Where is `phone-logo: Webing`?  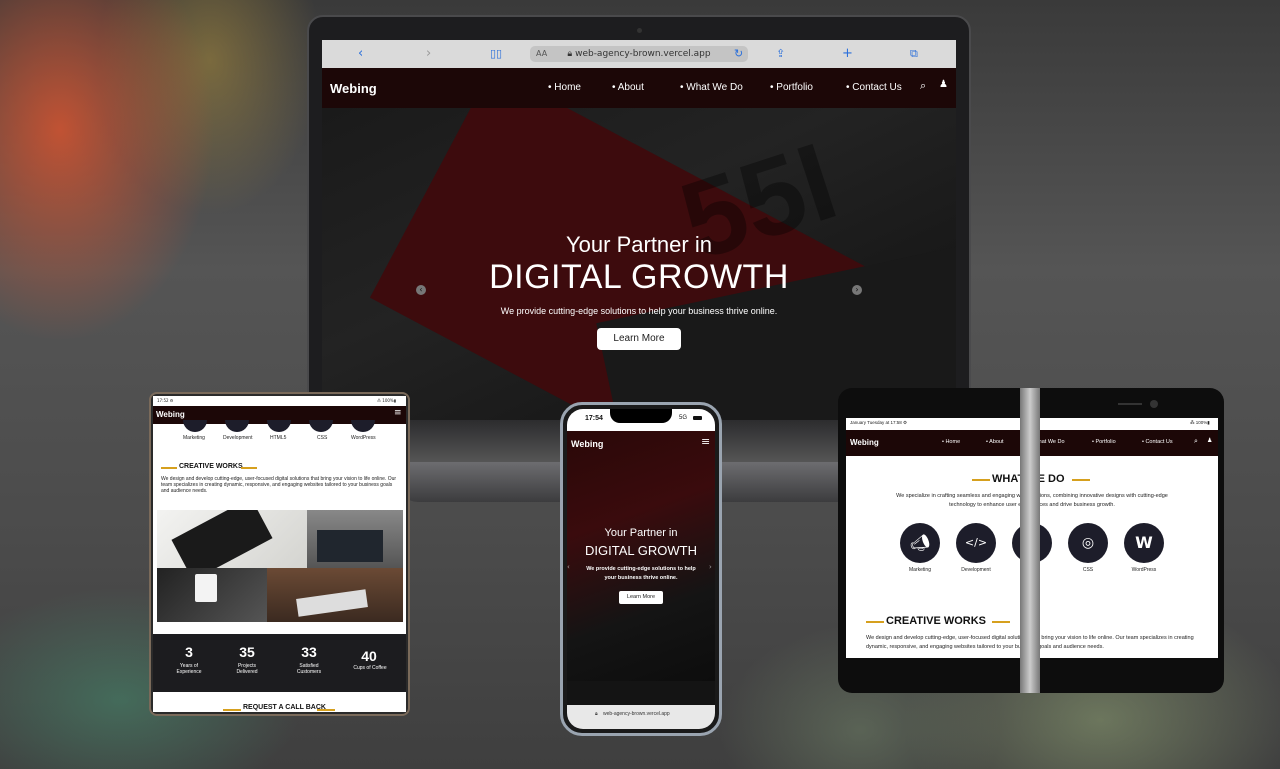 phone-logo: Webing is located at coordinates (587, 444).